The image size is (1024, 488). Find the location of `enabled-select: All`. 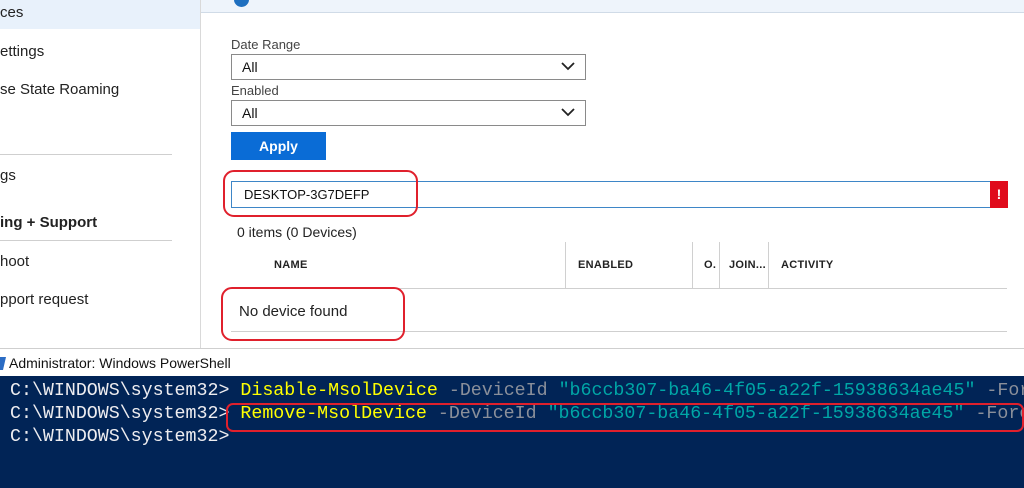

enabled-select: All is located at coordinates (408, 113).